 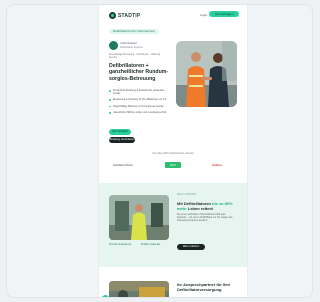 I want to click on section-tag: Warum STADTIP?, so click(x=187, y=194).